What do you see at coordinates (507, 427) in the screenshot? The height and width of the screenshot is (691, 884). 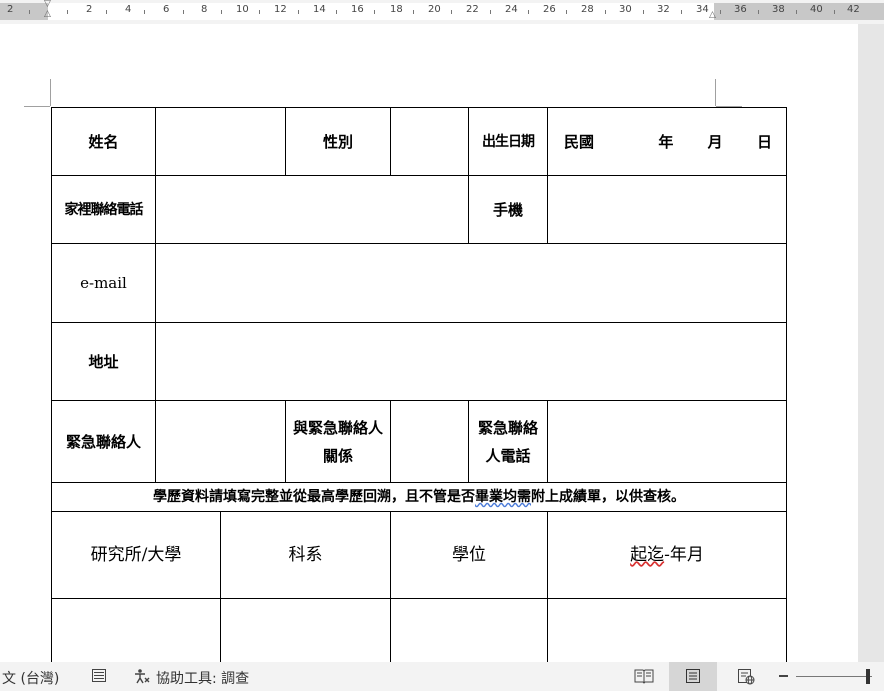 I see `emergency-phone-label-line1: 緊急聯絡` at bounding box center [507, 427].